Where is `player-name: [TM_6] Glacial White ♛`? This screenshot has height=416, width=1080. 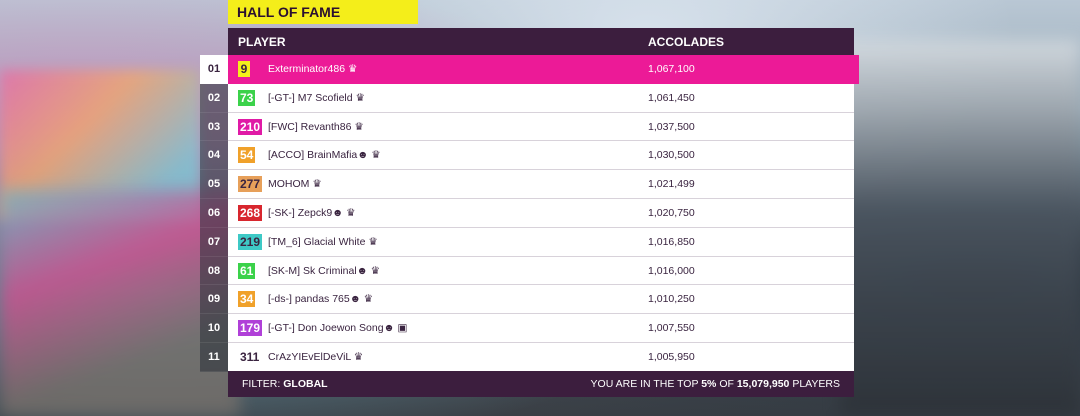
player-name: [TM_6] Glacial White ♛ is located at coordinates (323, 241).